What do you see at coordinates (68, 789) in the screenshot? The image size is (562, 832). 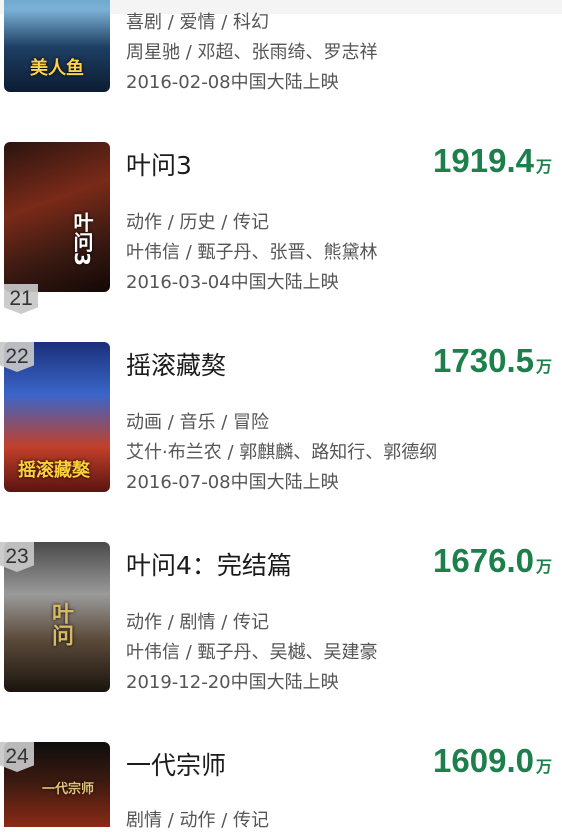 I see `poster-title-text: 一代宗师` at bounding box center [68, 789].